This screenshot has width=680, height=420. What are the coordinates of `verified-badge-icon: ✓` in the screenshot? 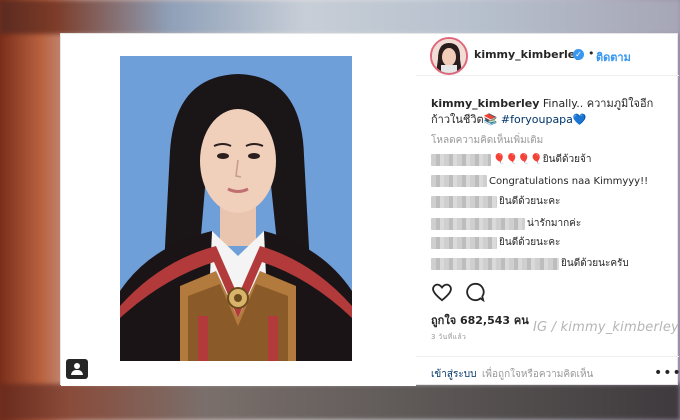 It's located at (578, 54).